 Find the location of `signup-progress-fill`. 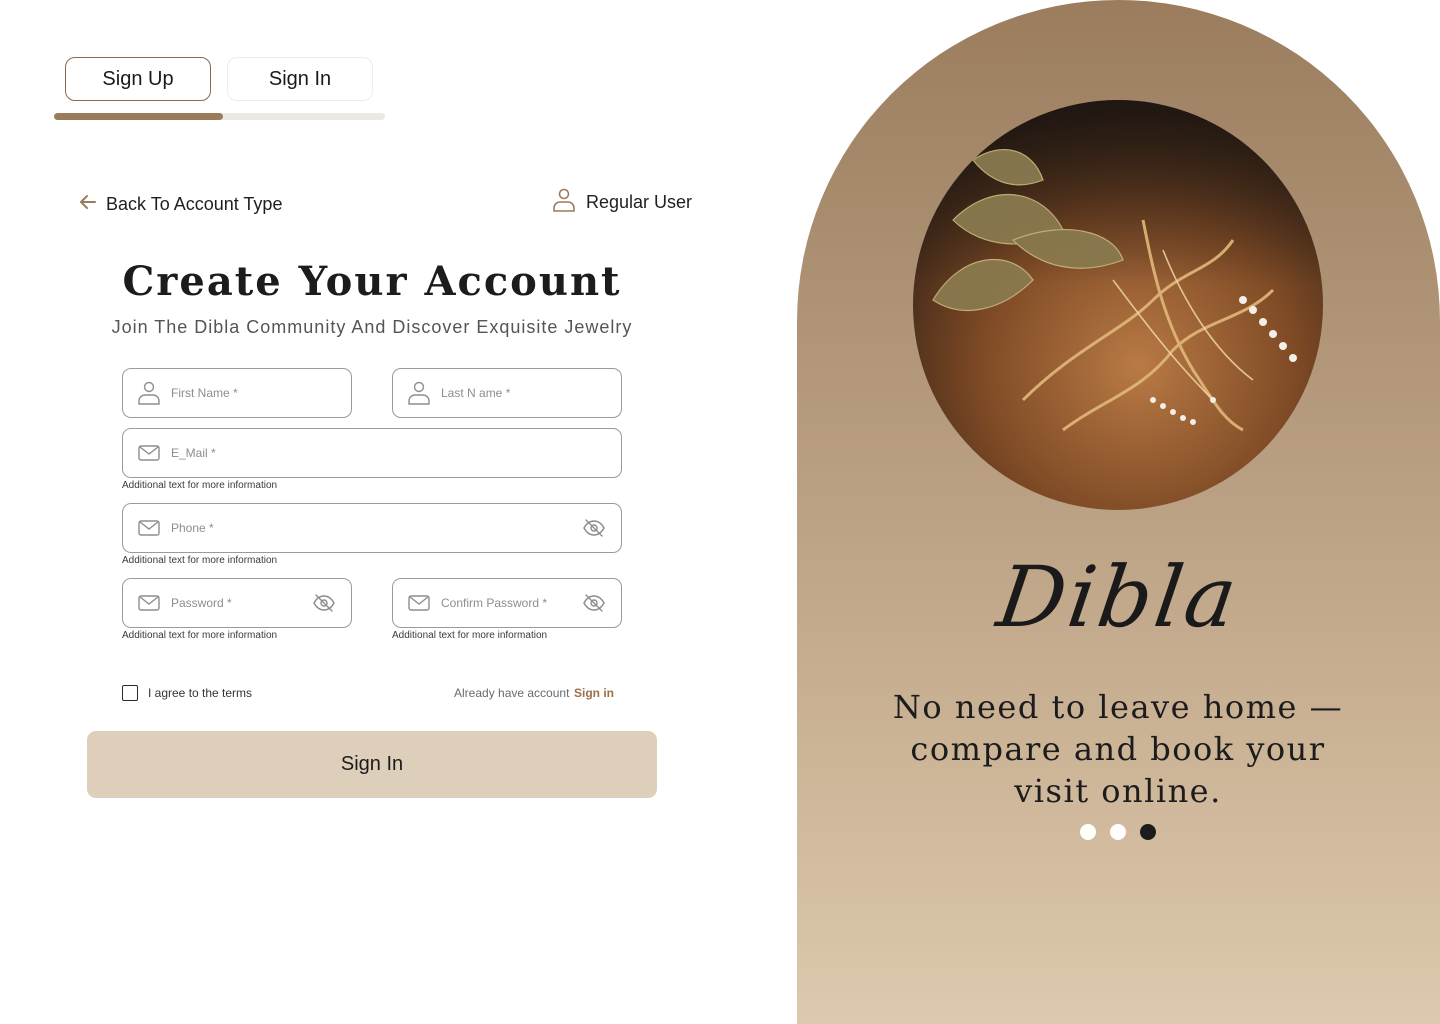

signup-progress-fill is located at coordinates (138, 116).